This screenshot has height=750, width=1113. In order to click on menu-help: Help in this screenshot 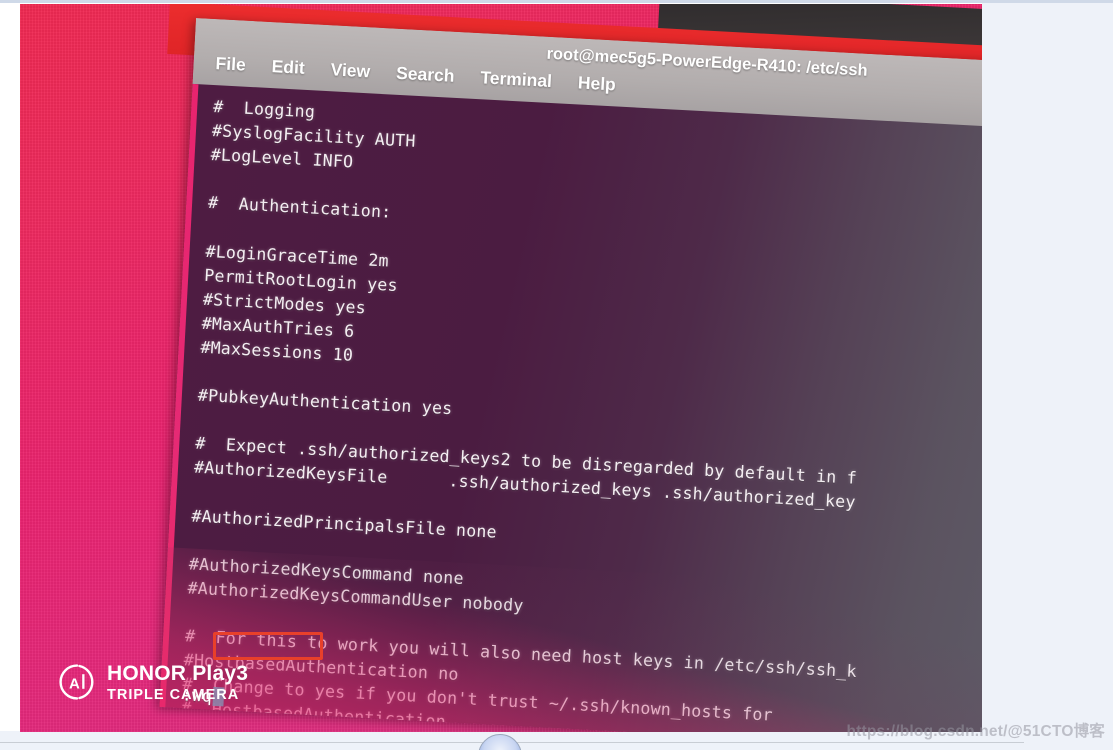, I will do `click(596, 83)`.